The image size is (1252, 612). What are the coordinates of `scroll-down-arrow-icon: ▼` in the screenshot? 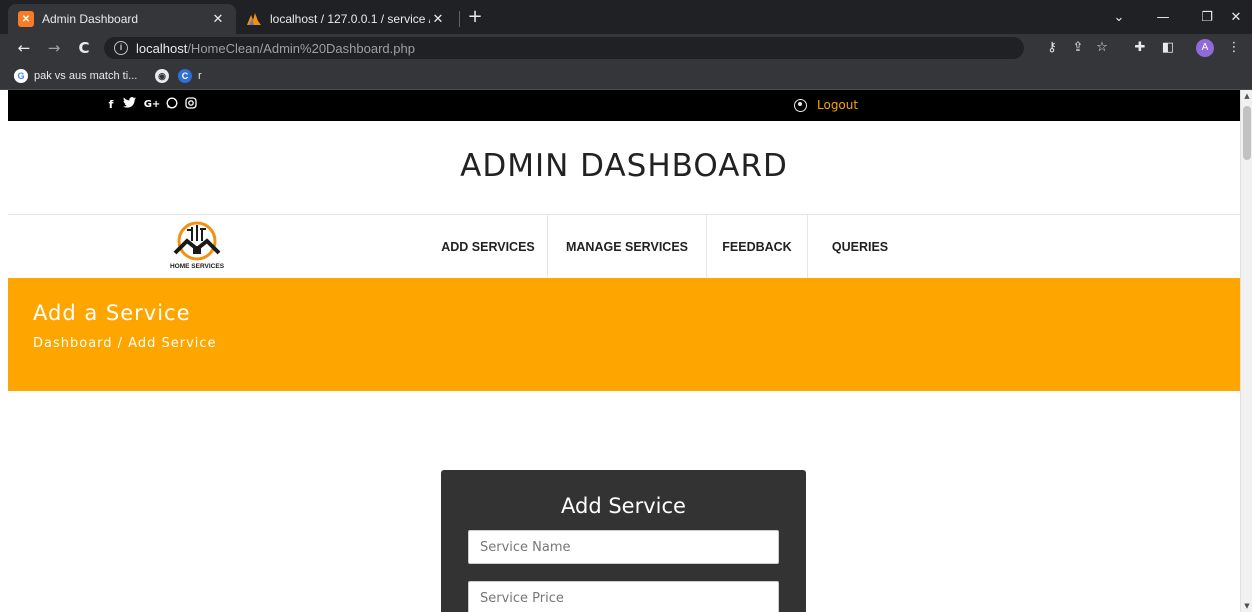 It's located at (1246, 606).